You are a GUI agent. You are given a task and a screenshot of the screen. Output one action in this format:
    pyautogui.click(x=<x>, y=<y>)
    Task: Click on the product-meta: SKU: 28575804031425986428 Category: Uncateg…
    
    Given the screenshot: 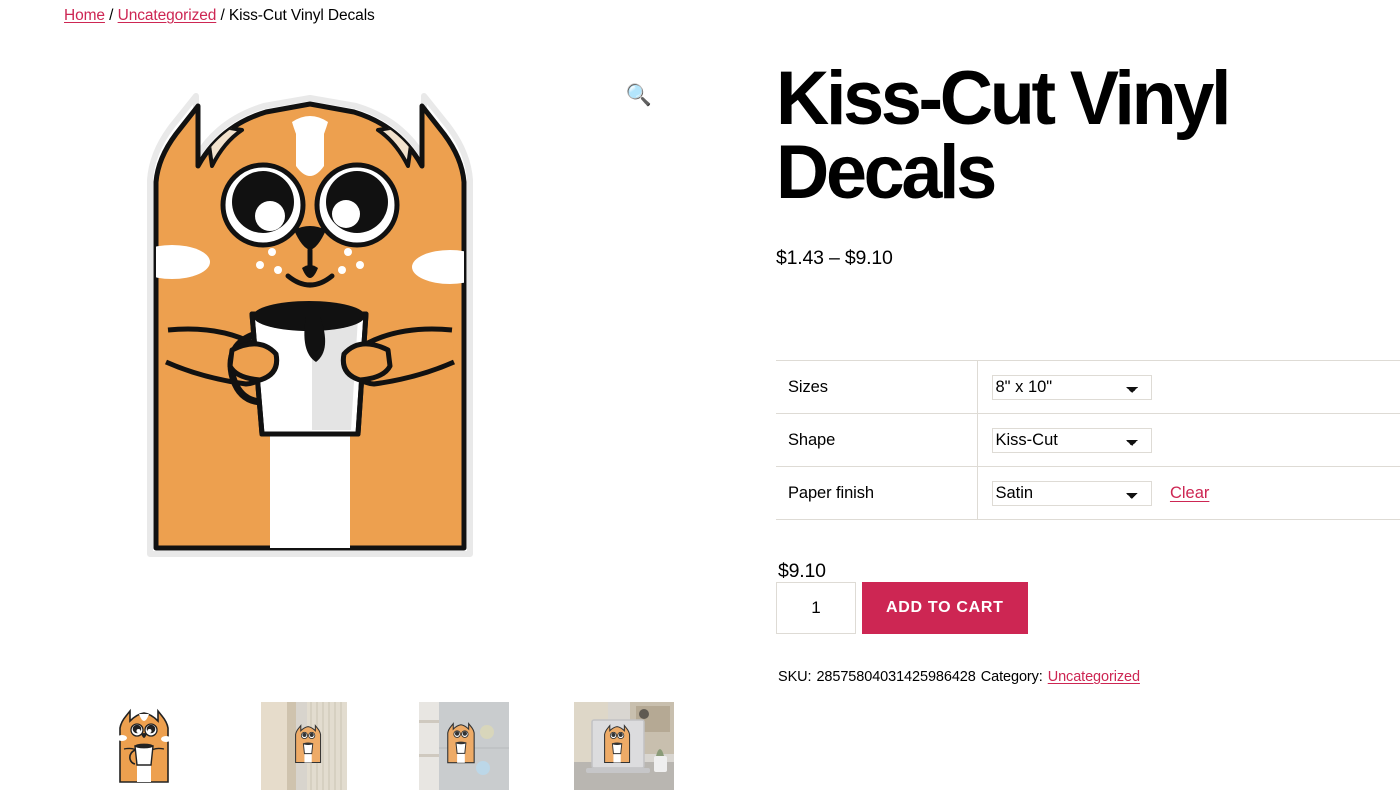 What is the action you would take?
    pyautogui.click(x=959, y=677)
    